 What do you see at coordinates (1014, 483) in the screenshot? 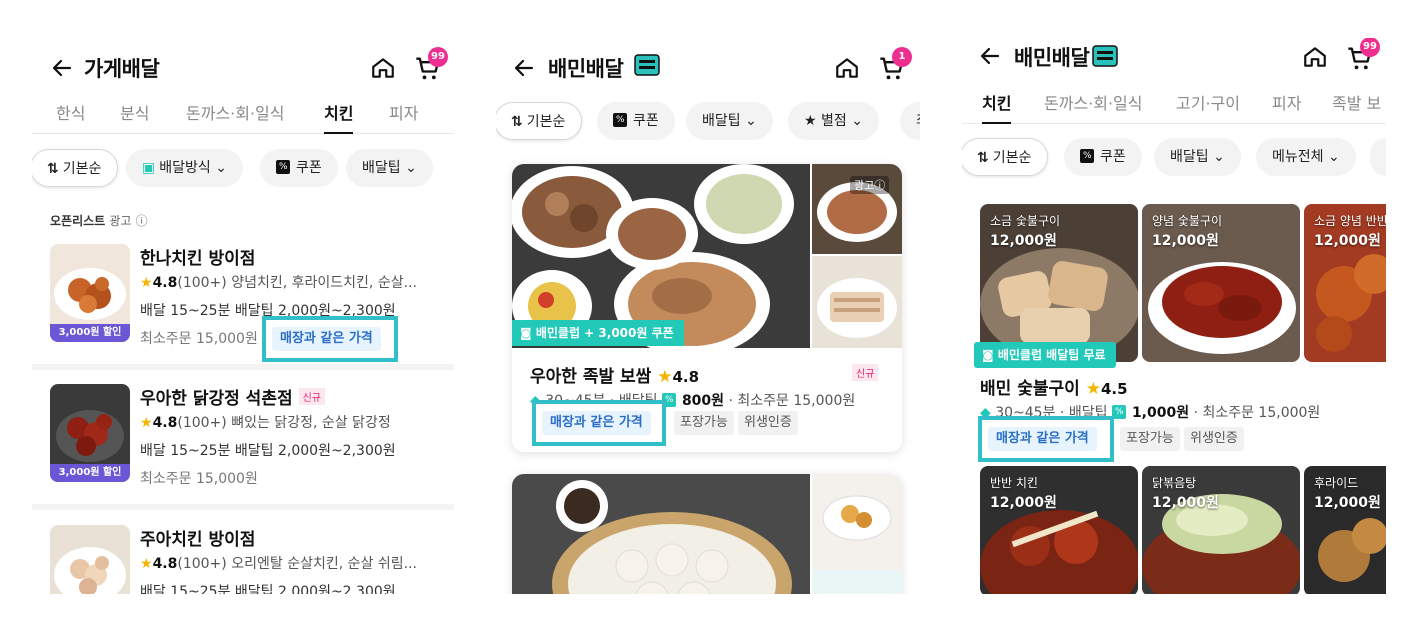
I see `menu-name: 반반 치킨` at bounding box center [1014, 483].